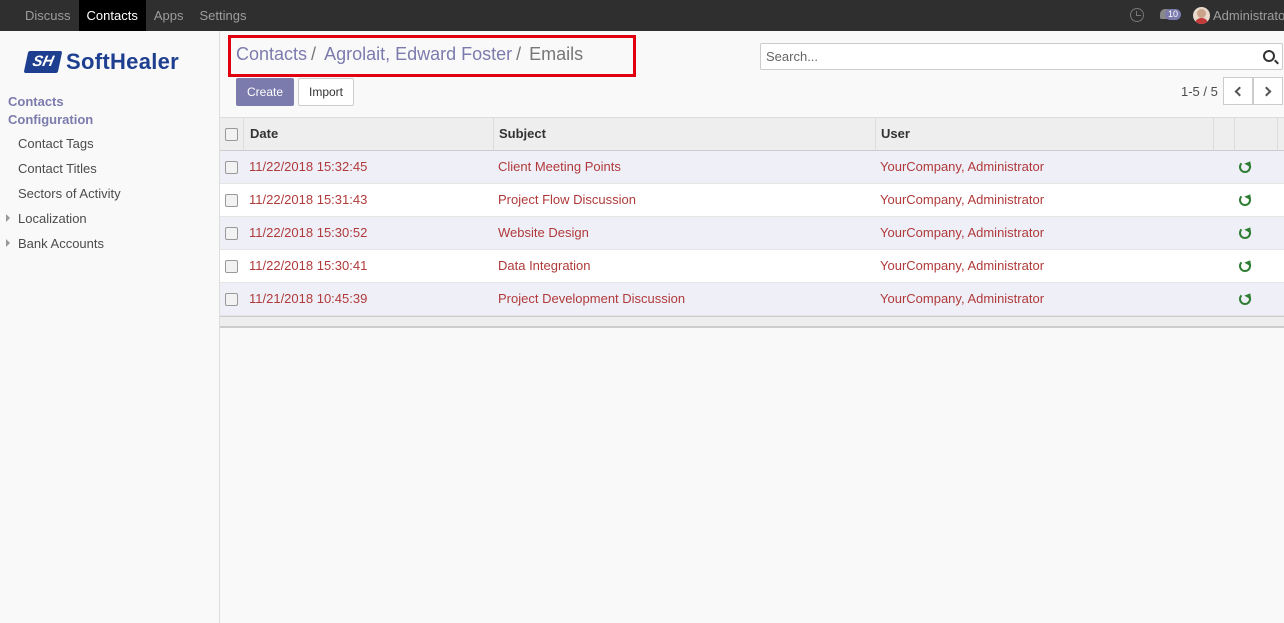 The image size is (1284, 623). I want to click on main-menu: Discuss Contacts Apps Settings, so click(135, 15).